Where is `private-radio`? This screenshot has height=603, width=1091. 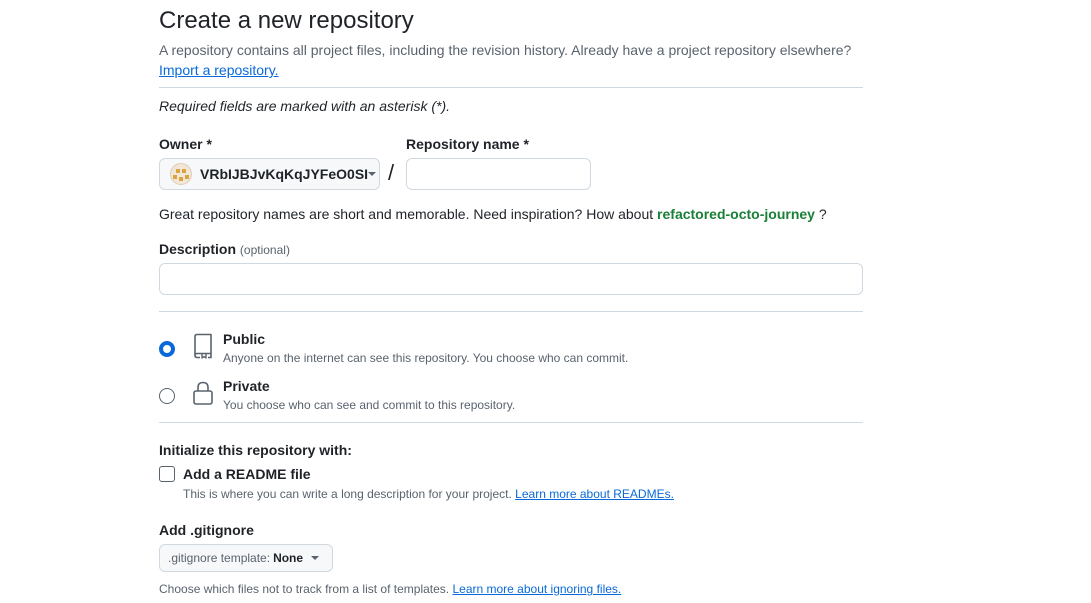
private-radio is located at coordinates (167, 396).